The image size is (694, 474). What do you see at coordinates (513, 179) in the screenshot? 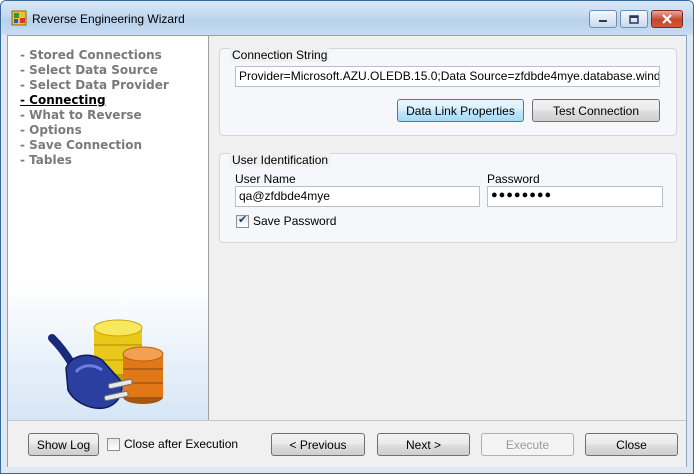
I see `password-label: Password` at bounding box center [513, 179].